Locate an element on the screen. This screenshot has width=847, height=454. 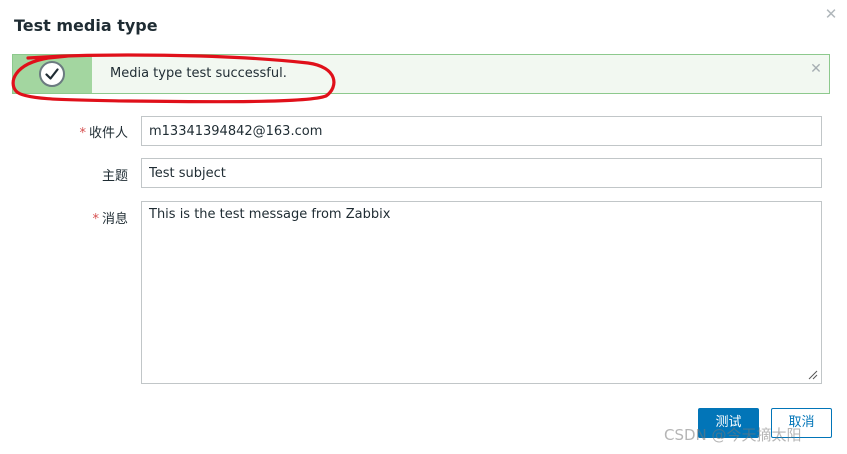
subject-label-text: 主题 is located at coordinates (114, 176).